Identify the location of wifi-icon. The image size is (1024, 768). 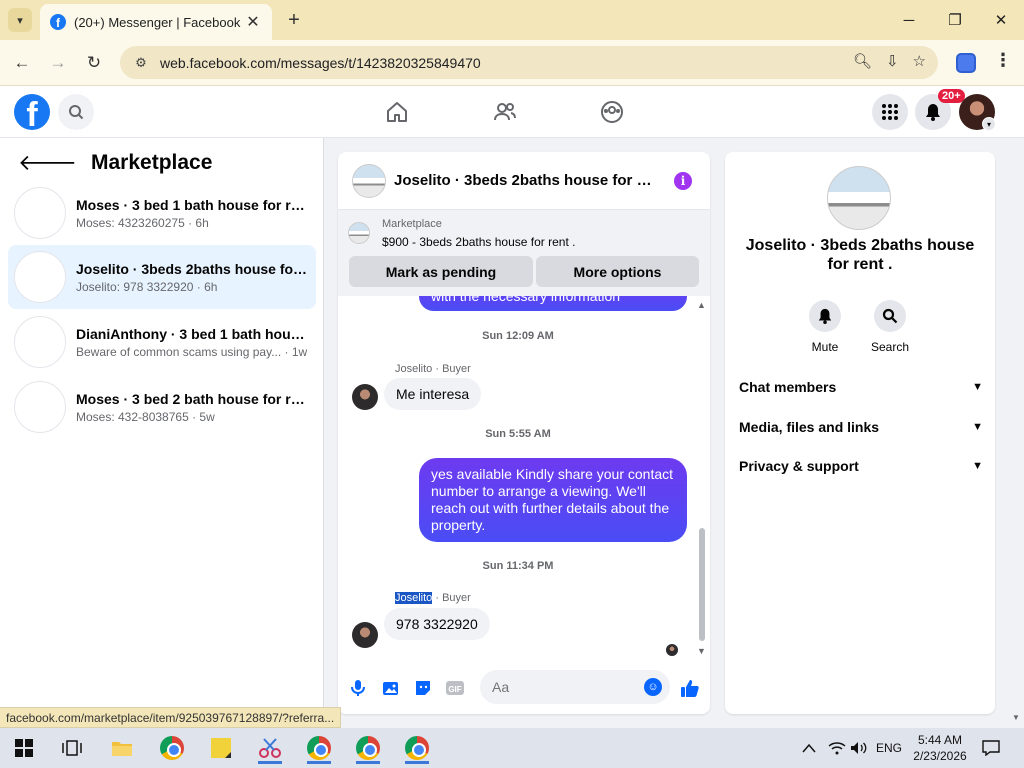
(837, 748).